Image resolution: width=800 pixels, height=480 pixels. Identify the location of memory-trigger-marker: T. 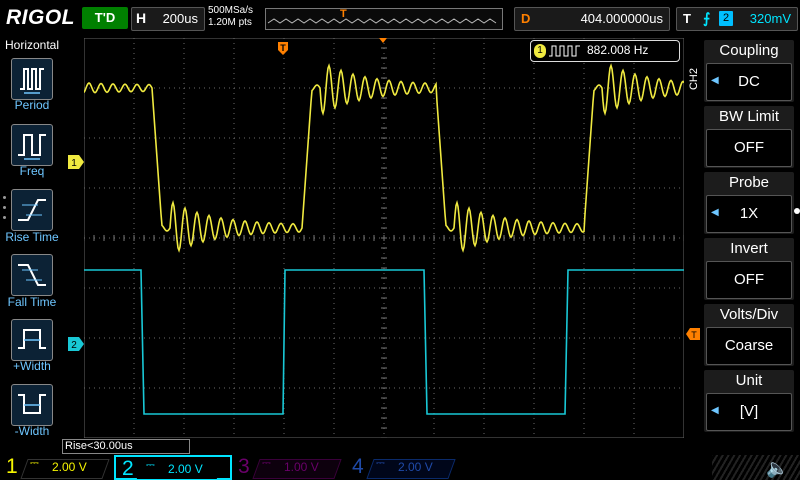
(343, 14).